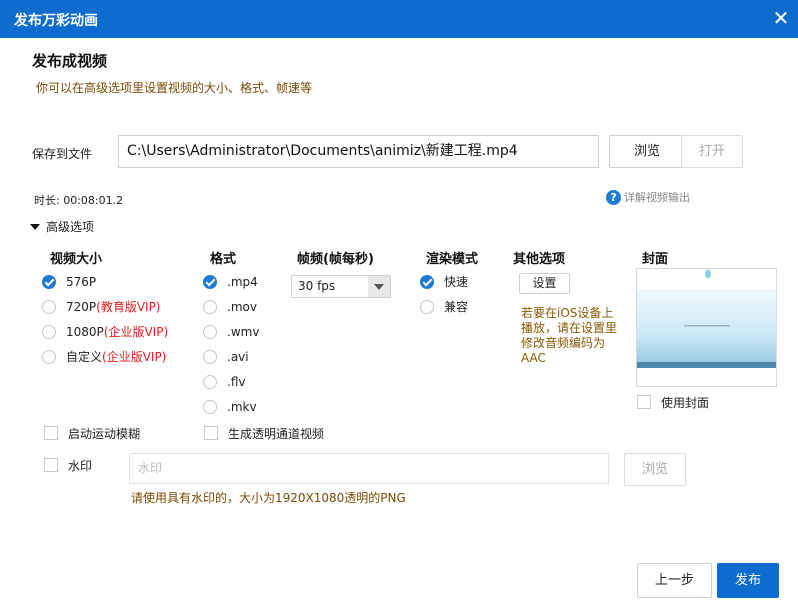 The height and width of the screenshot is (616, 798). What do you see at coordinates (80, 465) in the screenshot?
I see `watermark-label: 水印` at bounding box center [80, 465].